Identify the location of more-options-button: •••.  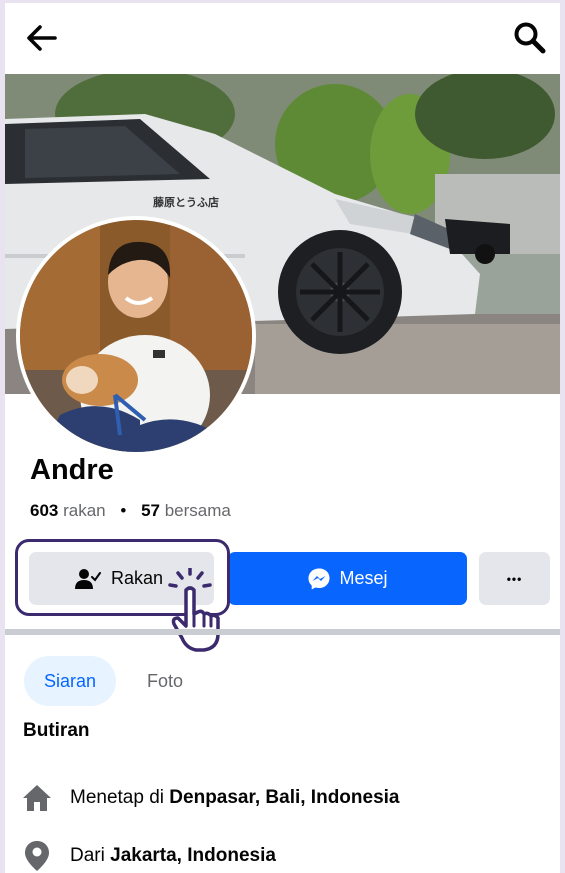
(514, 578).